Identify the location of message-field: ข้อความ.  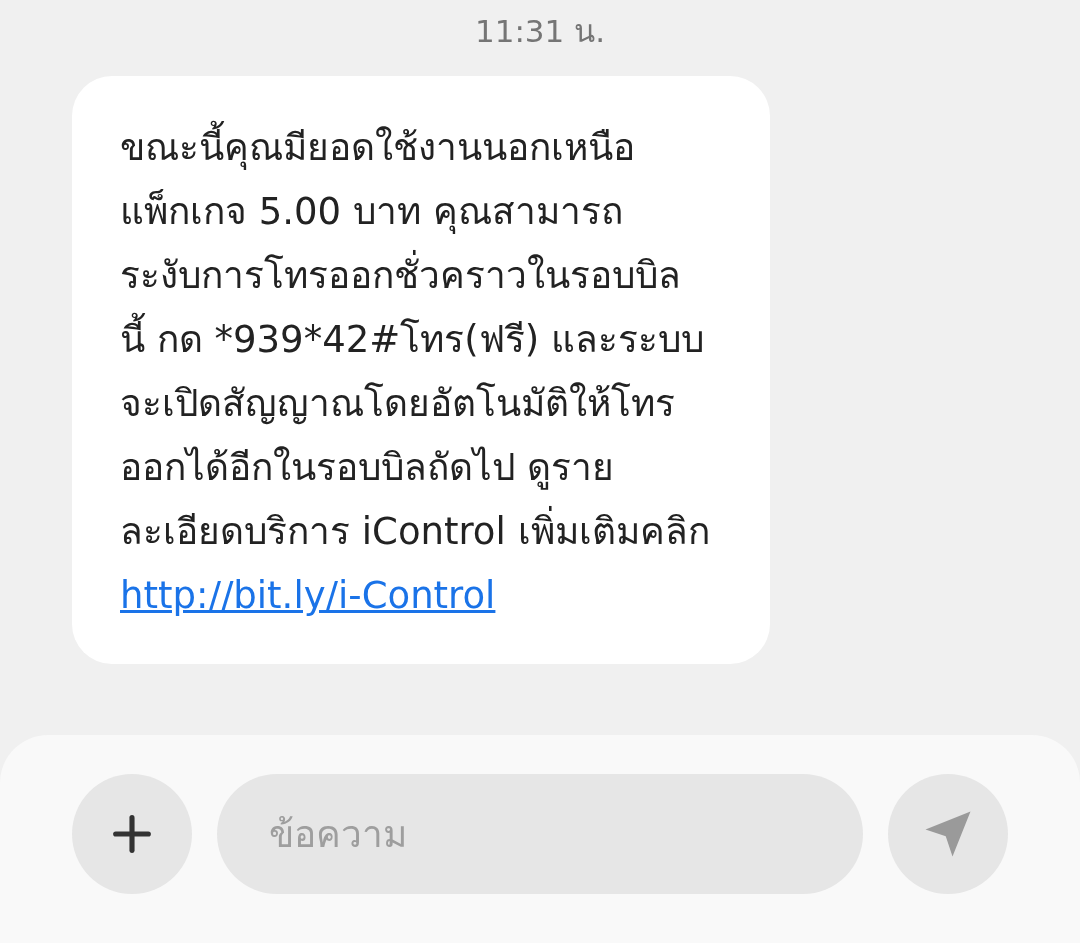
(540, 834).